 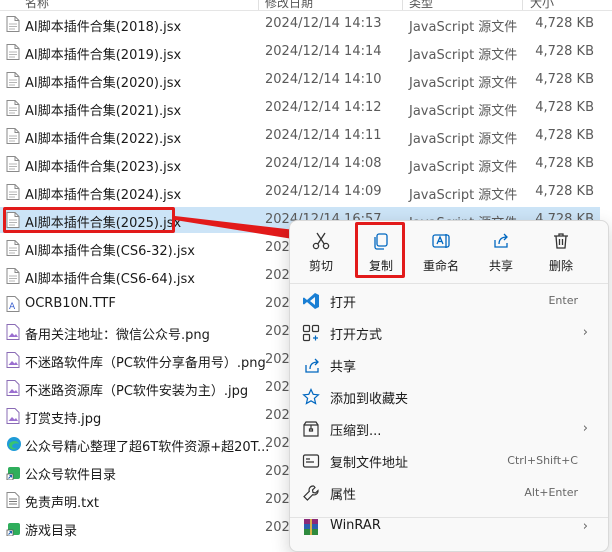 What do you see at coordinates (542, 460) in the screenshot?
I see `menu-item-shortcut: Ctrl+Shift+C` at bounding box center [542, 460].